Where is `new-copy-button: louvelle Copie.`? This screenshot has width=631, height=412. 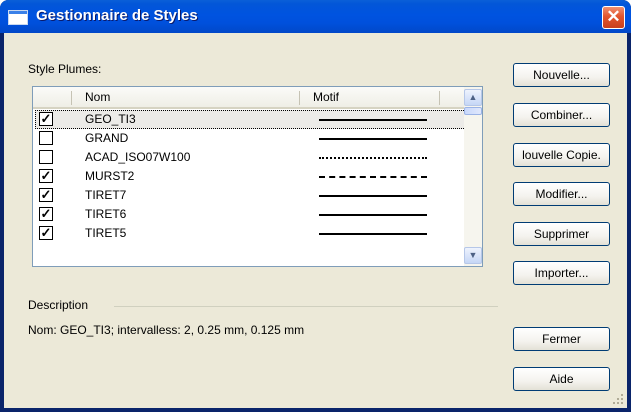 new-copy-button: louvelle Copie. is located at coordinates (561, 155).